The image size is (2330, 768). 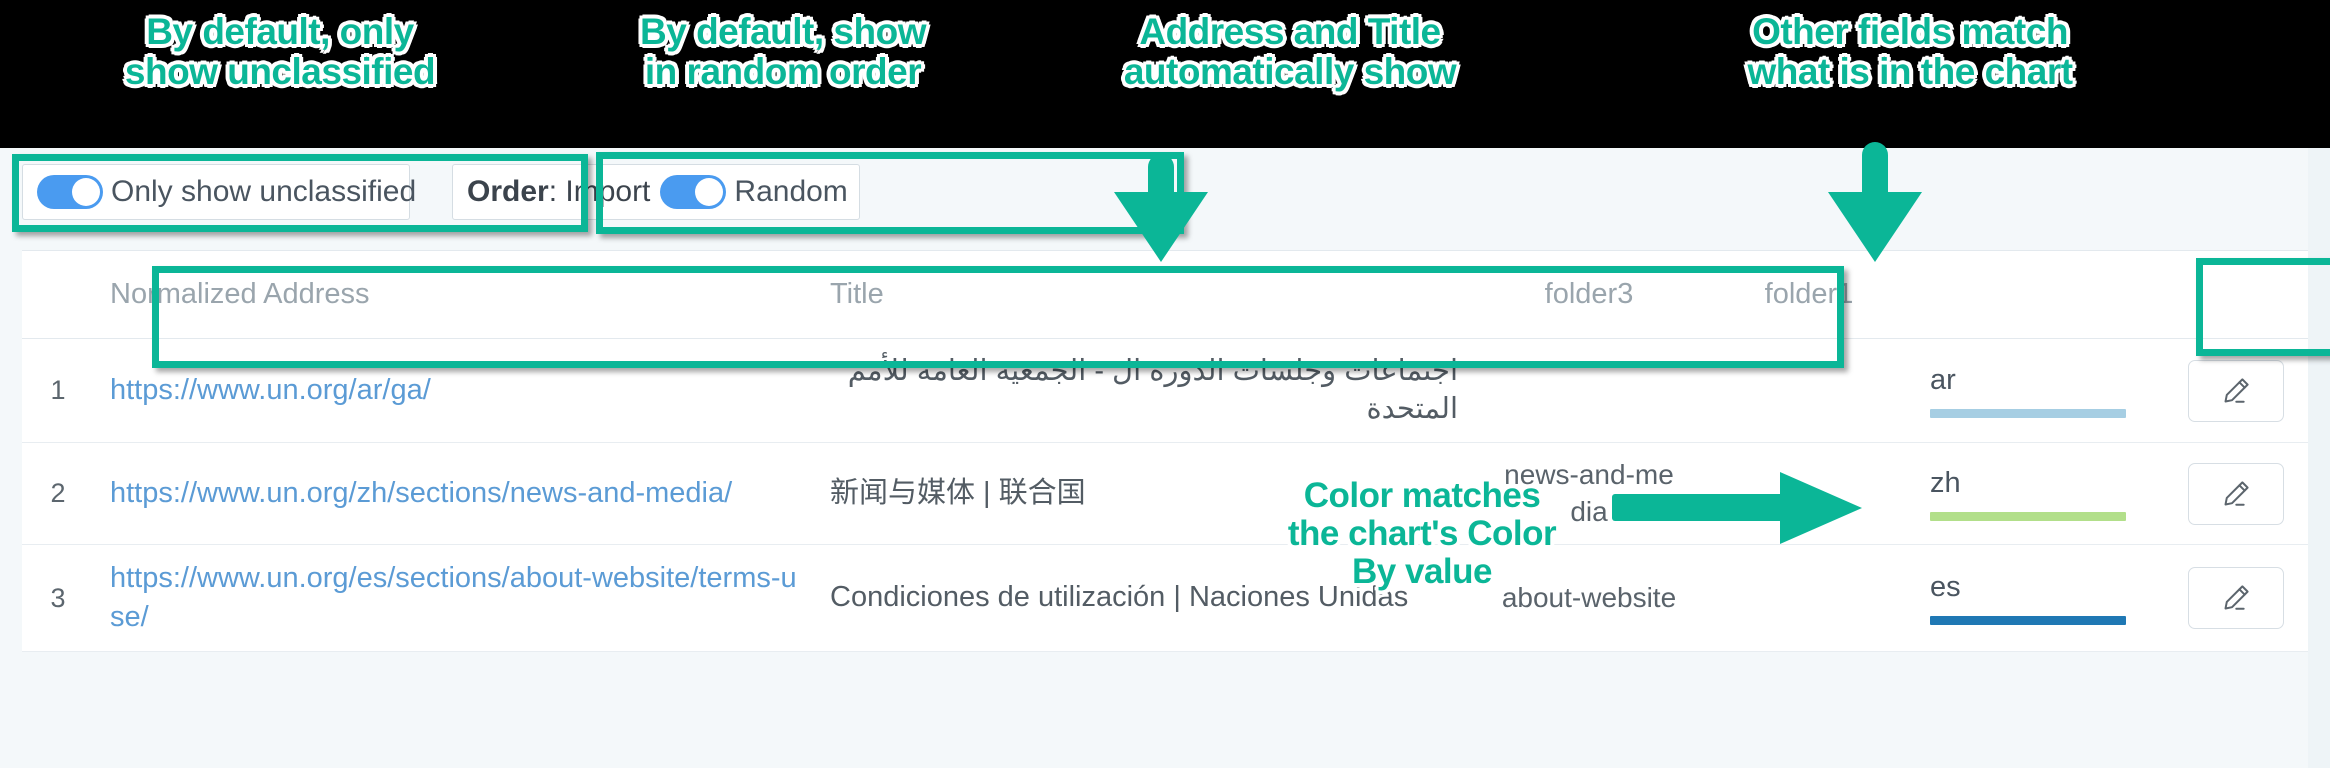 I want to click on row-color-swatch: zh, so click(x=2039, y=493).